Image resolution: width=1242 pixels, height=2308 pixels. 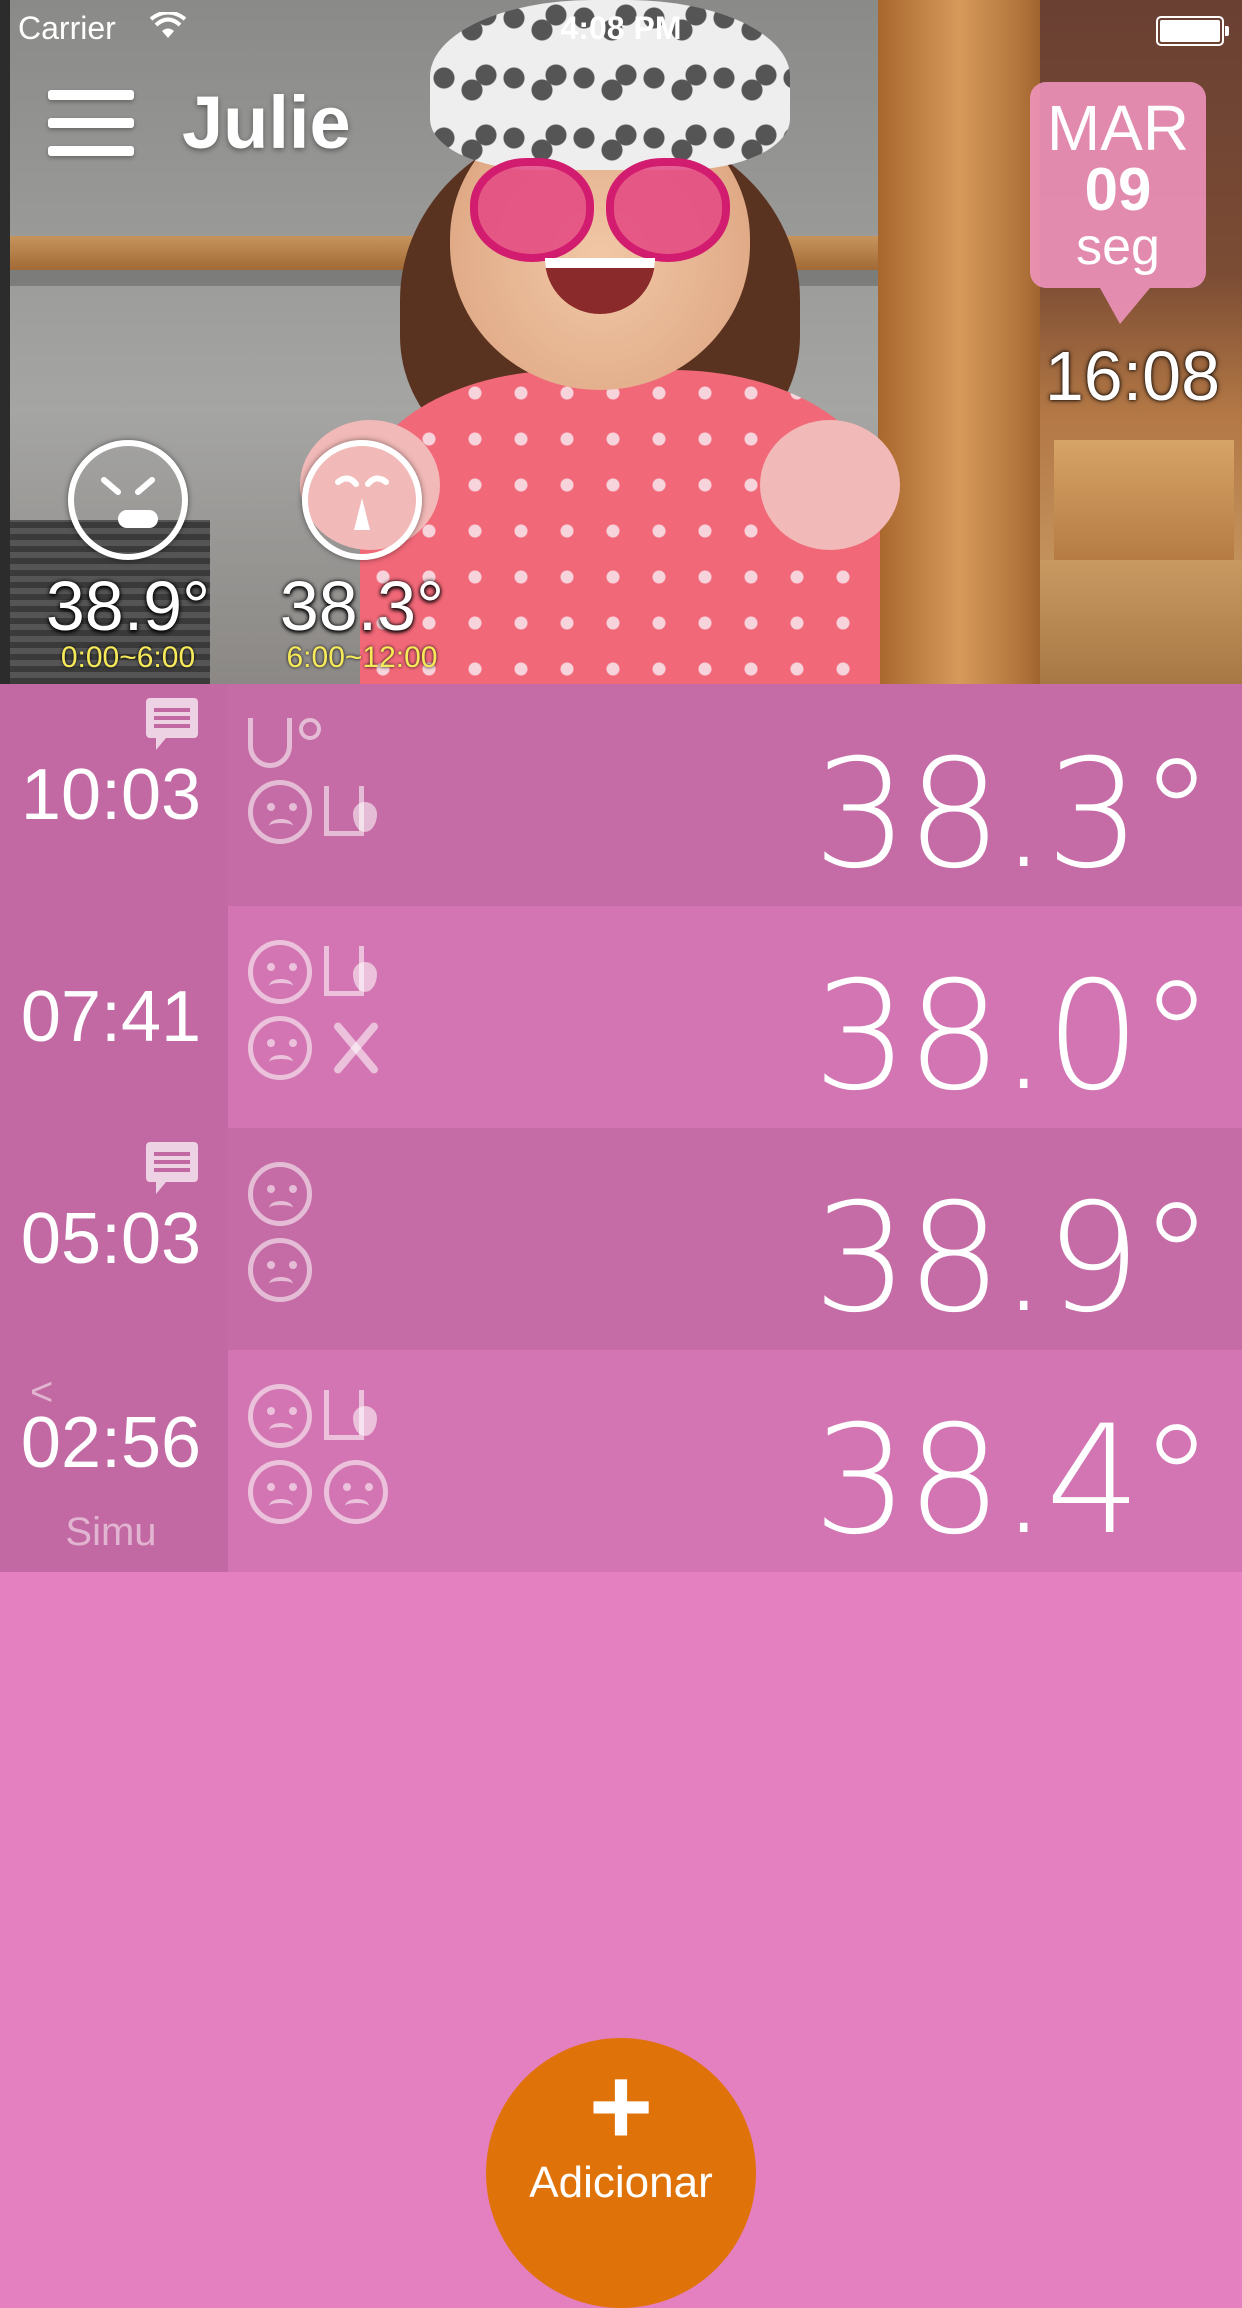 I want to click on add-record-button: + Adicionar, so click(x=621, y=2173).